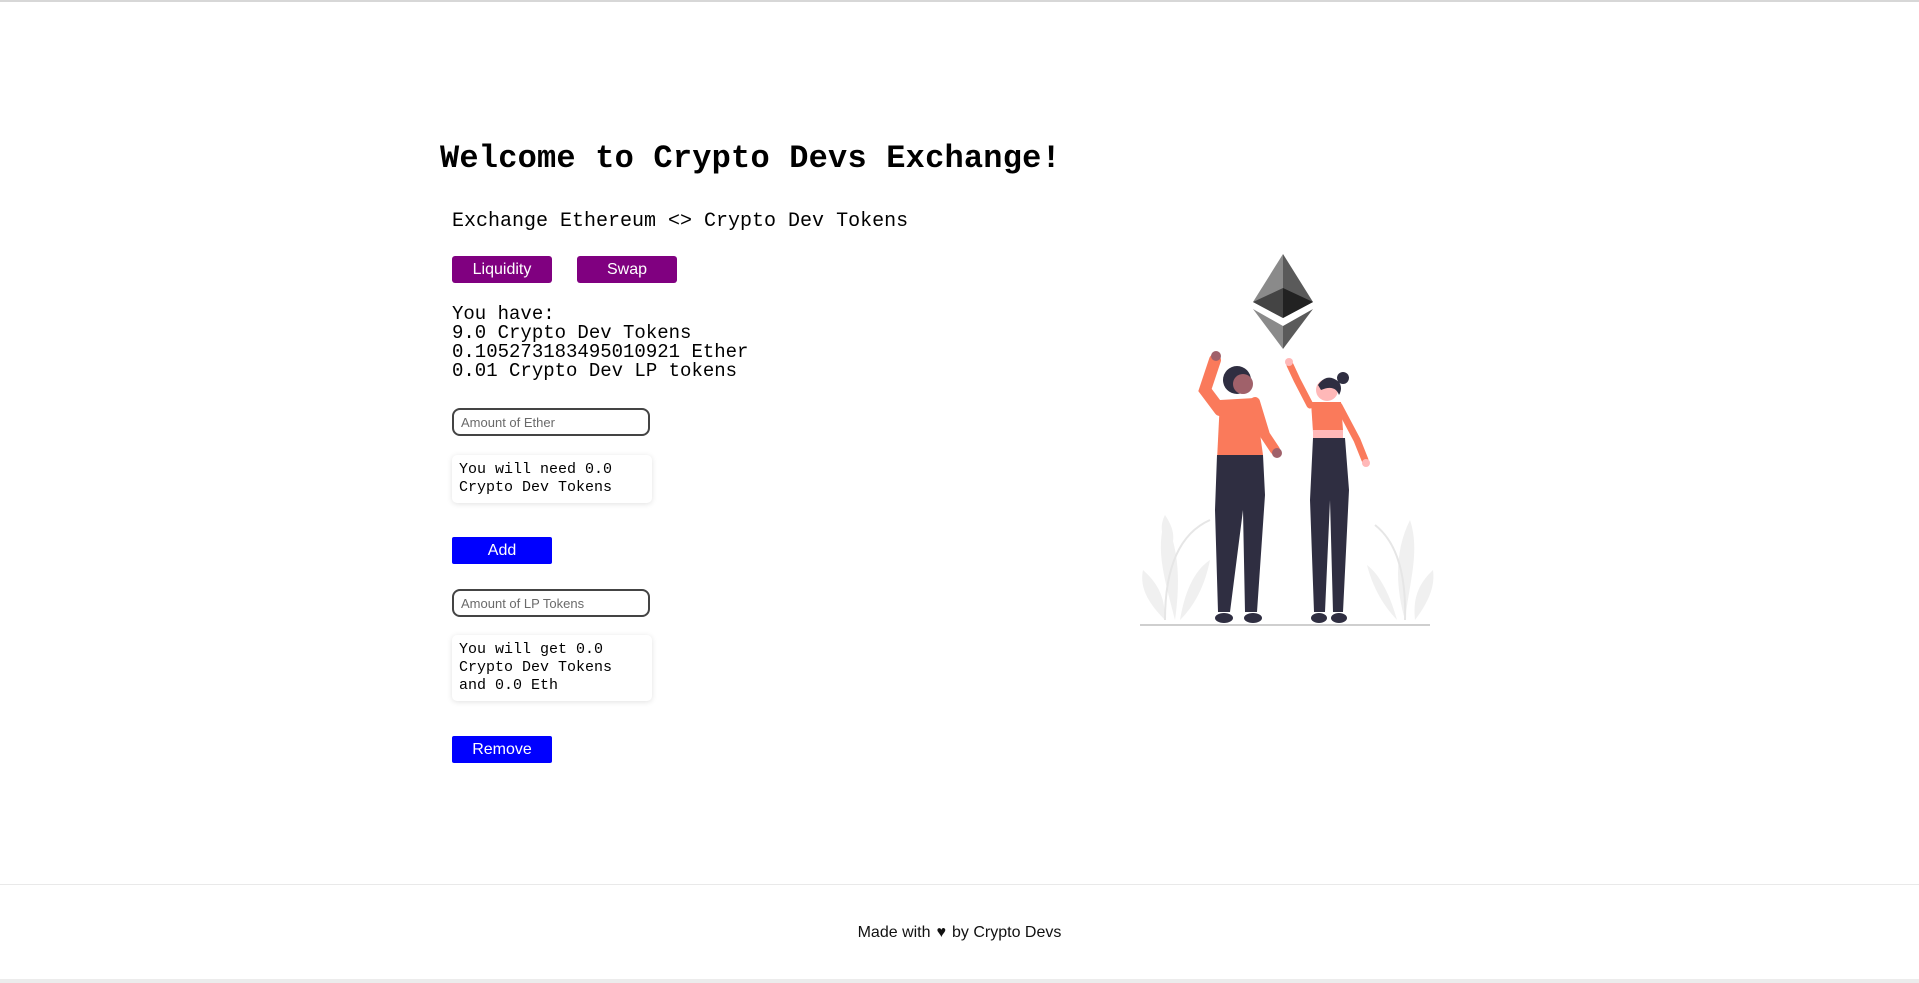 This screenshot has height=983, width=1919. Describe the element at coordinates (564, 269) in the screenshot. I see `tab-row: Liquidity Swap` at that location.